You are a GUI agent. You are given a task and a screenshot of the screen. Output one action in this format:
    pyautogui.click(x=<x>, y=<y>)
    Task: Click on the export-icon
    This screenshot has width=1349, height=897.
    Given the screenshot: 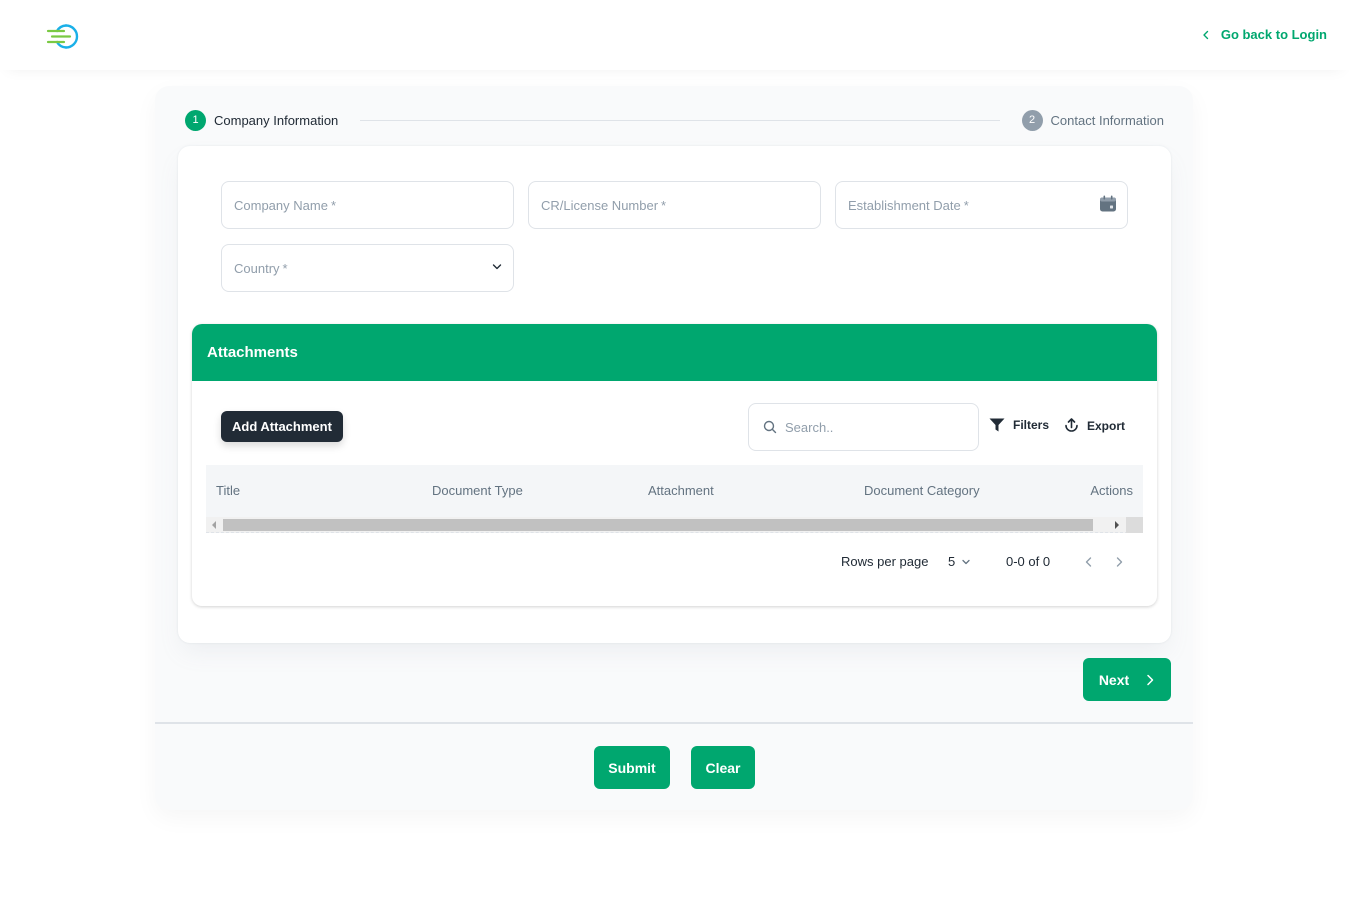 What is the action you would take?
    pyautogui.click(x=1071, y=425)
    